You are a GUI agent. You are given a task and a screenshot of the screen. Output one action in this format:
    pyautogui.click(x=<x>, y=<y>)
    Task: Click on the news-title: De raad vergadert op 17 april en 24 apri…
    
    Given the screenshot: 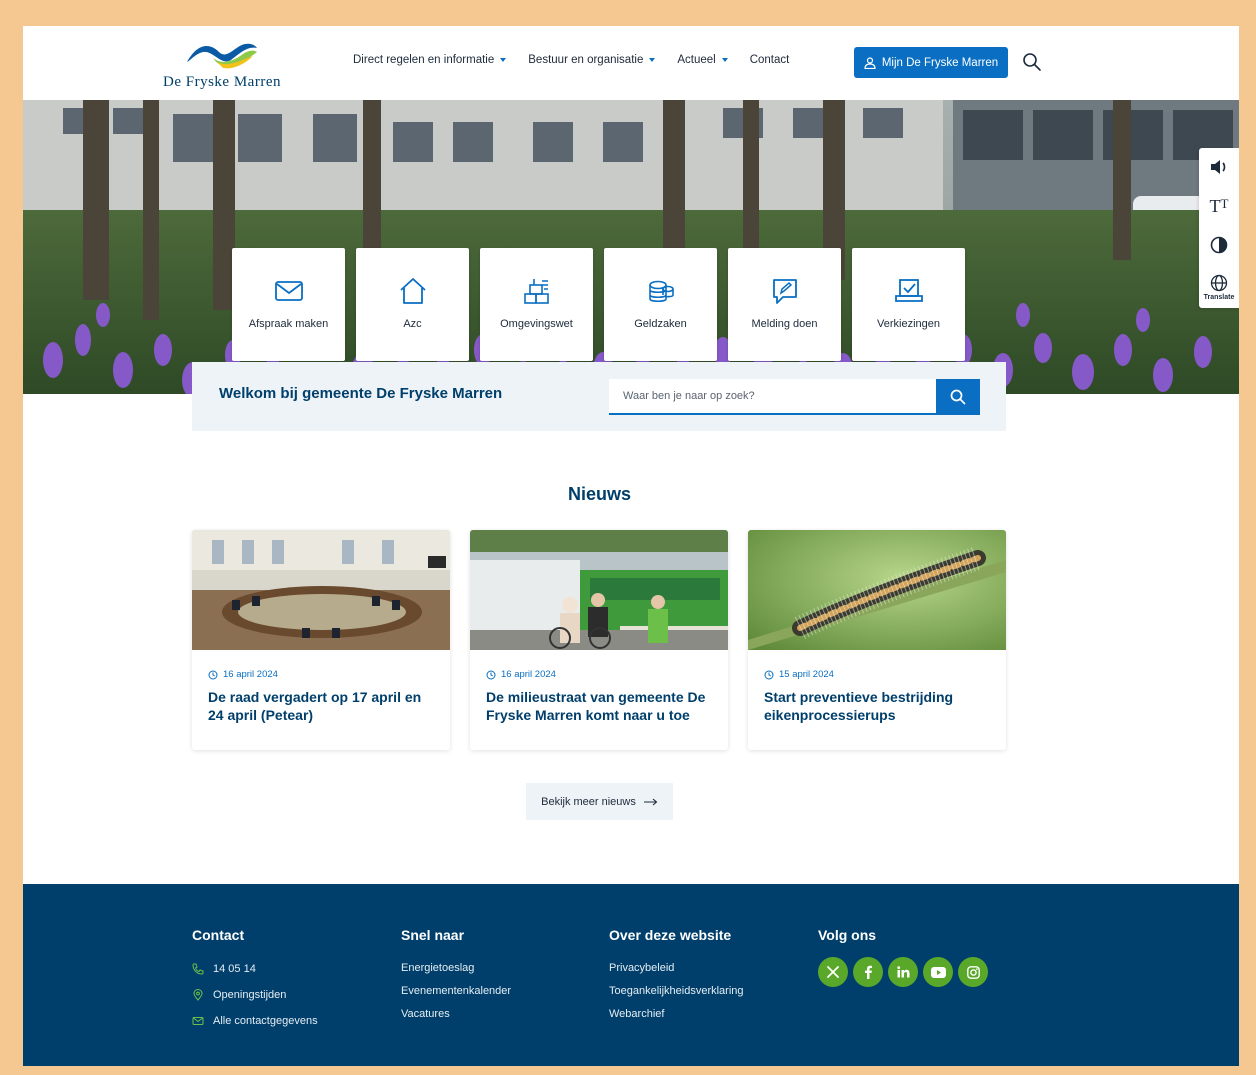 What is the action you would take?
    pyautogui.click(x=315, y=706)
    